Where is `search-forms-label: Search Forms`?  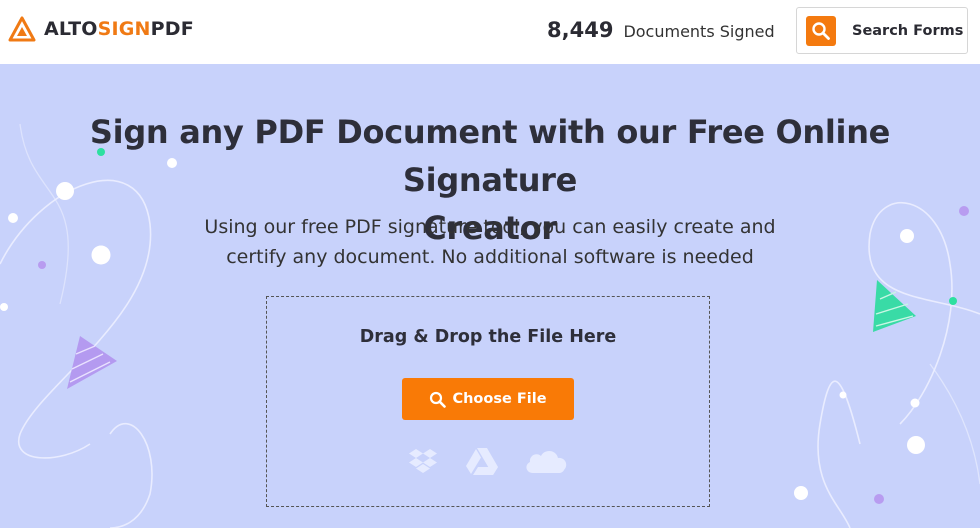
search-forms-label: Search Forms is located at coordinates (908, 30).